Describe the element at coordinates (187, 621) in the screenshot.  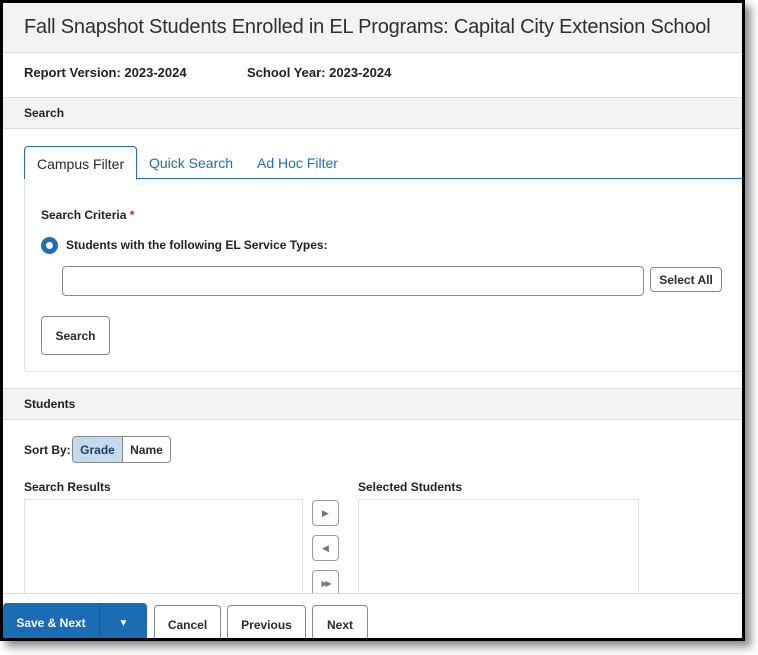
I see `cancel-button: Cancel` at that location.